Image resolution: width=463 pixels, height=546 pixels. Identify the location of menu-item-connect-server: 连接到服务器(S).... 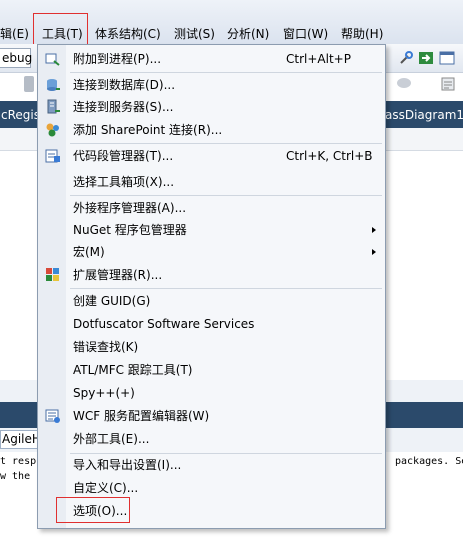
(211, 107).